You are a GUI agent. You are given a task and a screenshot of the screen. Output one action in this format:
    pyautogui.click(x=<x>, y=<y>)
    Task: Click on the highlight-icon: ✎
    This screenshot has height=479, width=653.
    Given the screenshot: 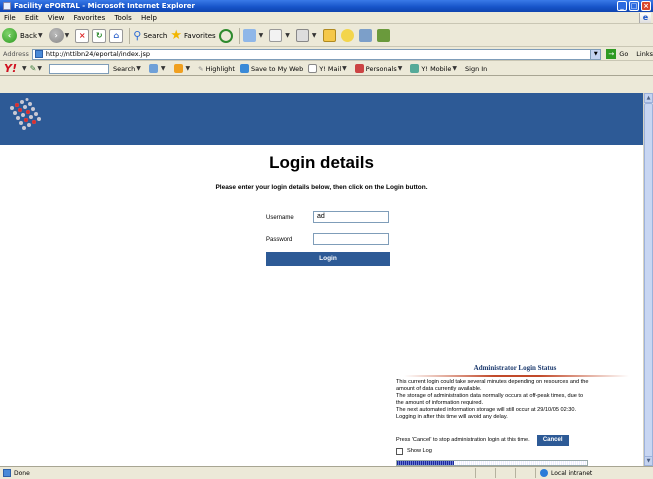 What is the action you would take?
    pyautogui.click(x=201, y=68)
    